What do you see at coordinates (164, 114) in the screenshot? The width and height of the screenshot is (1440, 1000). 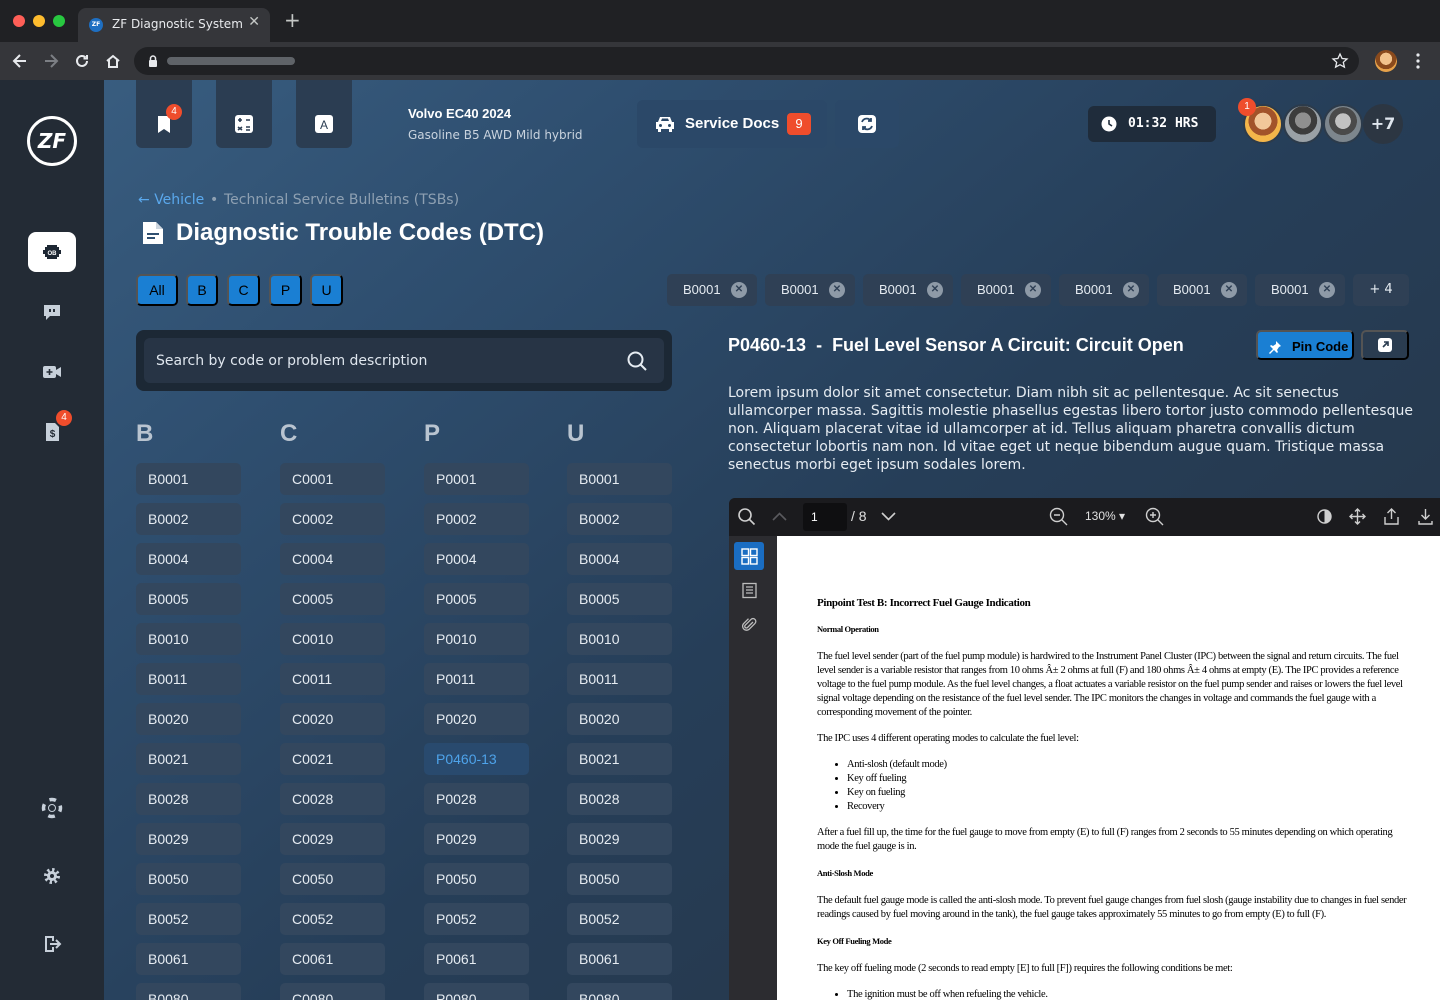 I see `bookmarks-button: 4` at bounding box center [164, 114].